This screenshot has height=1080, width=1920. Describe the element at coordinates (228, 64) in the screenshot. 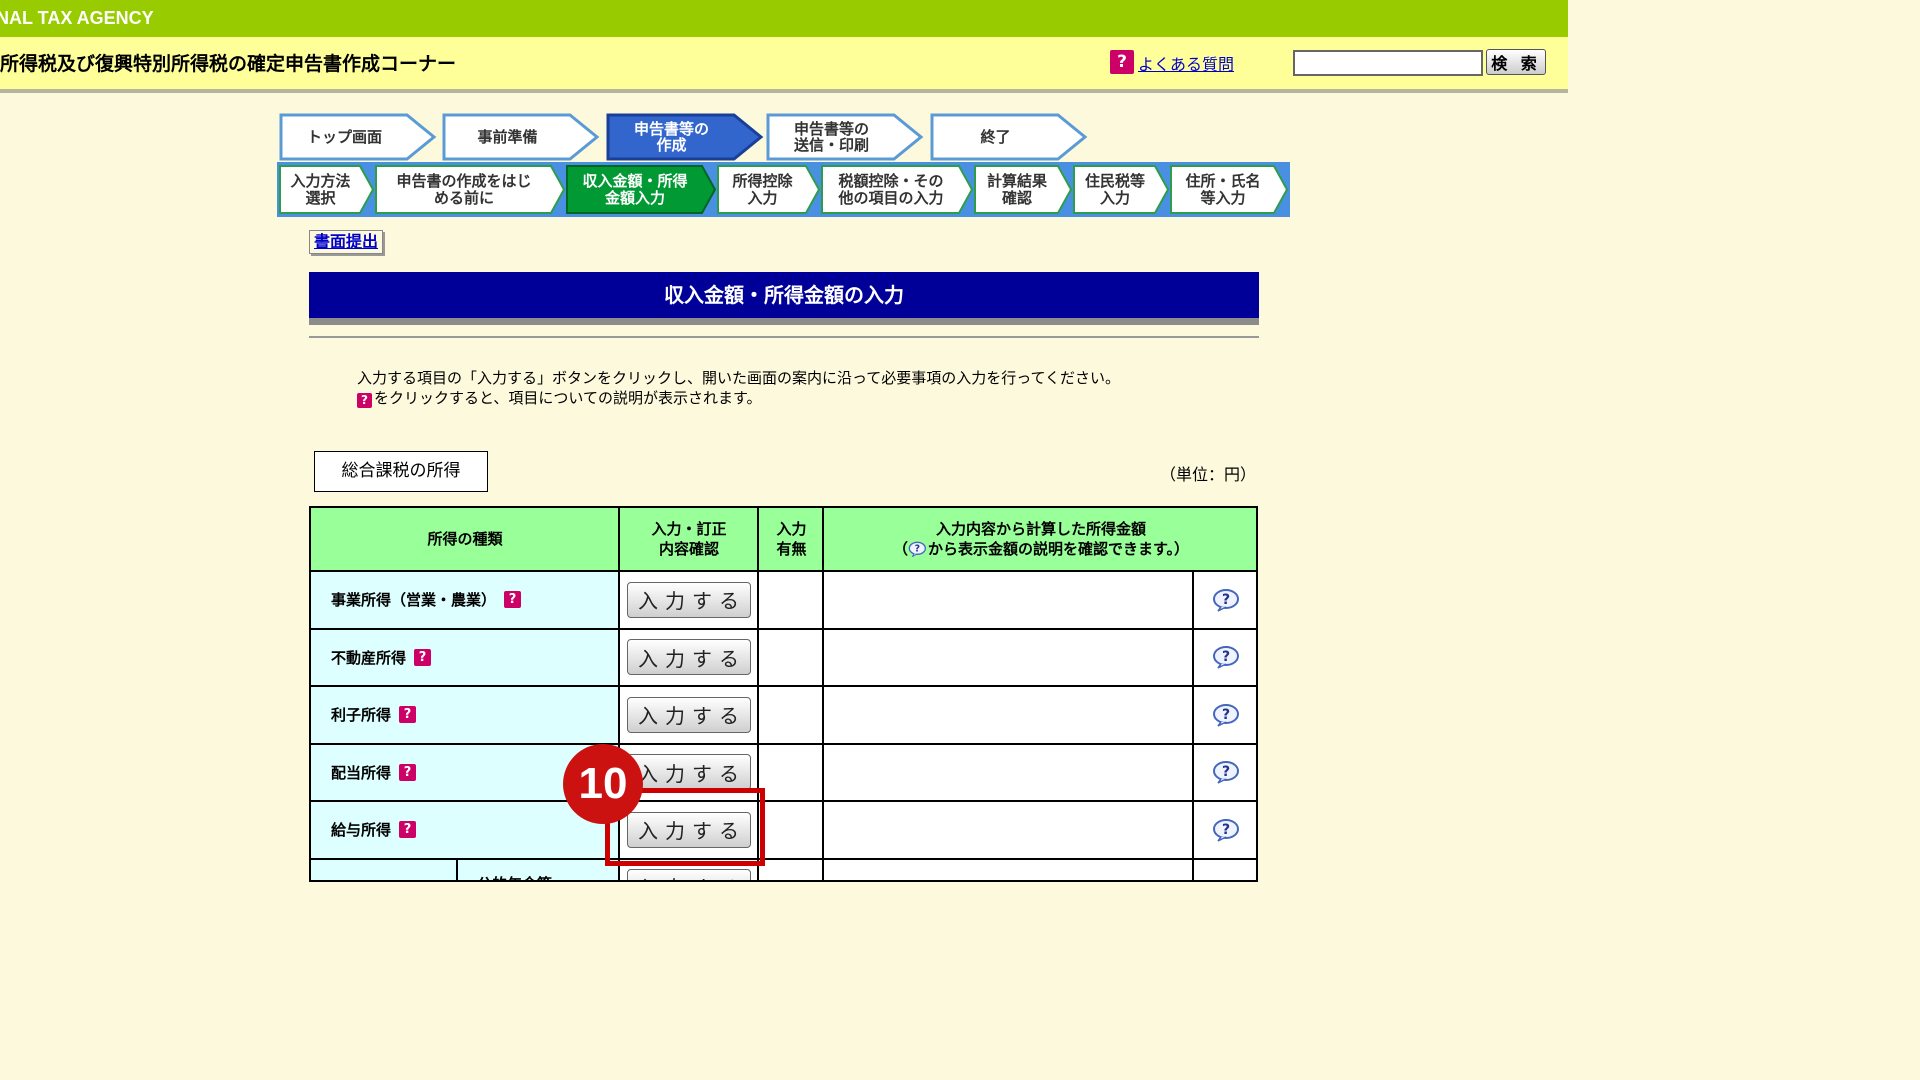

I see `app-title: 所得税及び復興特別所得税の確定申告書作成コーナー` at that location.